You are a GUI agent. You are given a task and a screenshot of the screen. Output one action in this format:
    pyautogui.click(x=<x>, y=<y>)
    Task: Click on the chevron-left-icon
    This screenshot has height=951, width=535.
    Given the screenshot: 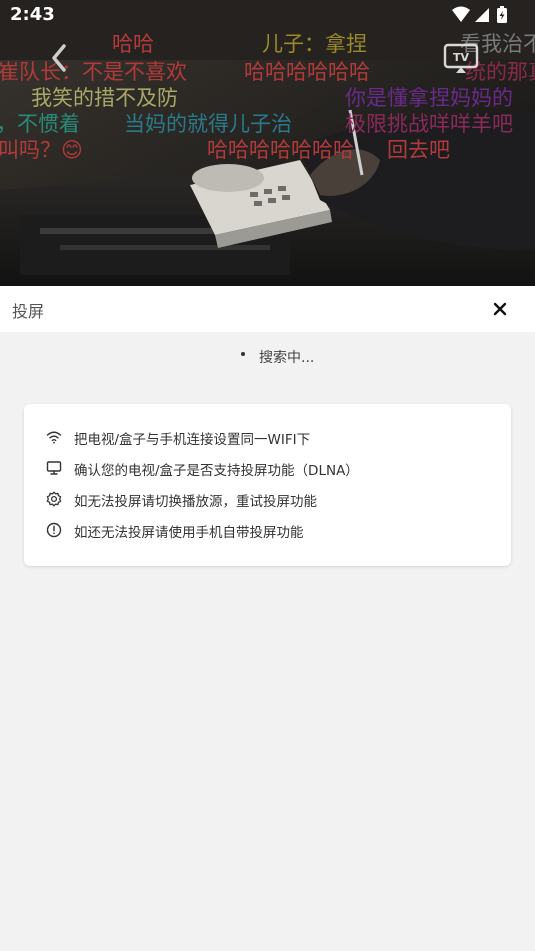 What is the action you would take?
    pyautogui.click(x=59, y=58)
    